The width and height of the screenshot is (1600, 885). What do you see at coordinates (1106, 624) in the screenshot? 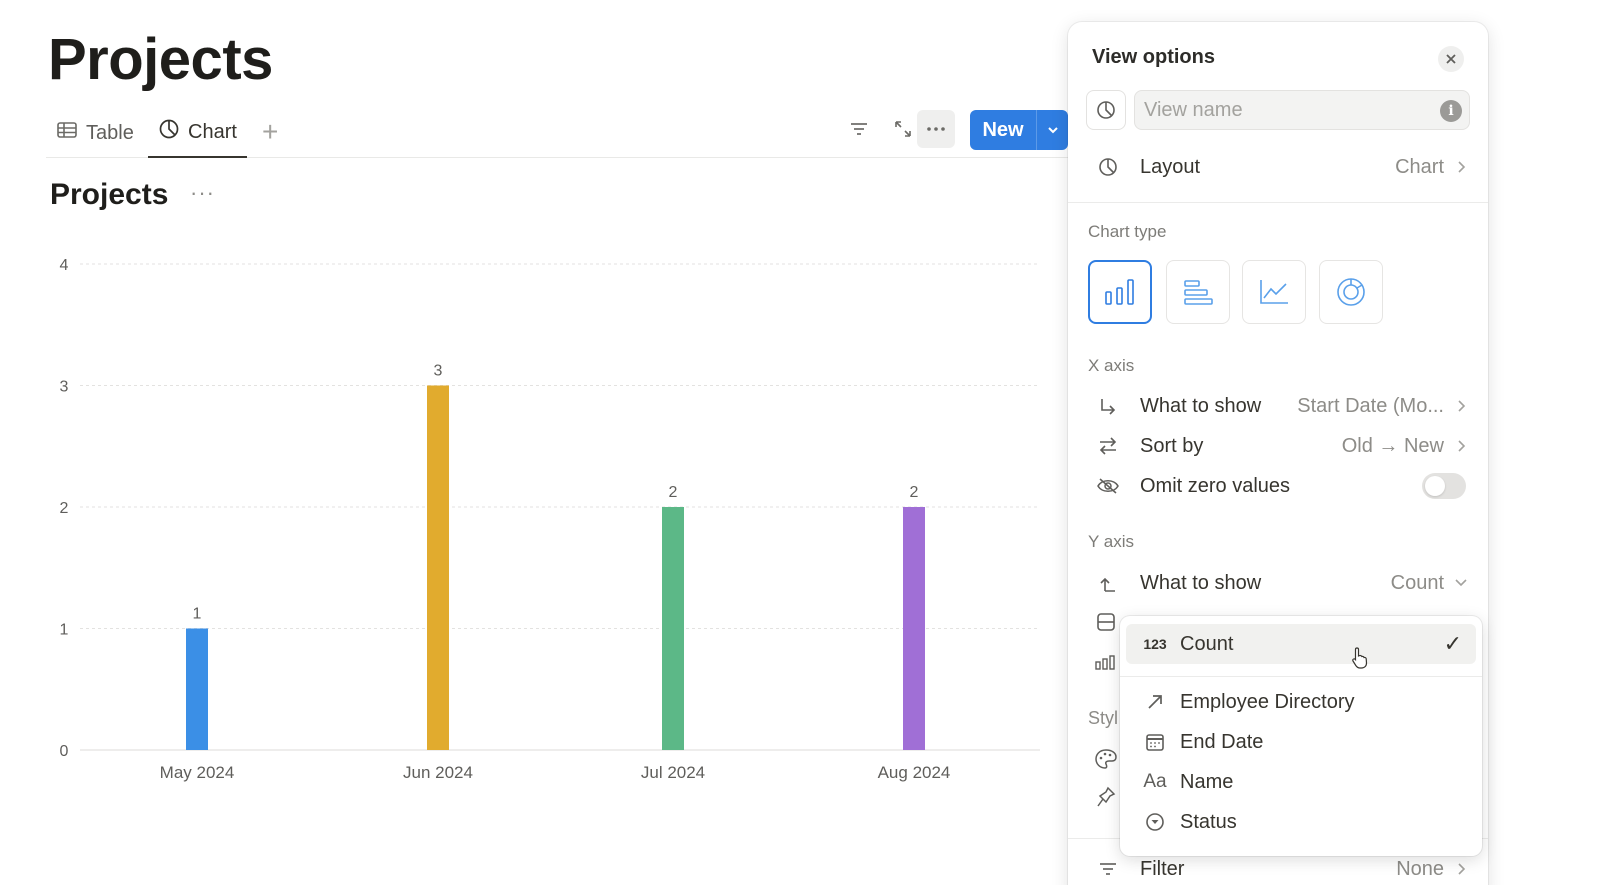
I see `group-by-icon` at bounding box center [1106, 624].